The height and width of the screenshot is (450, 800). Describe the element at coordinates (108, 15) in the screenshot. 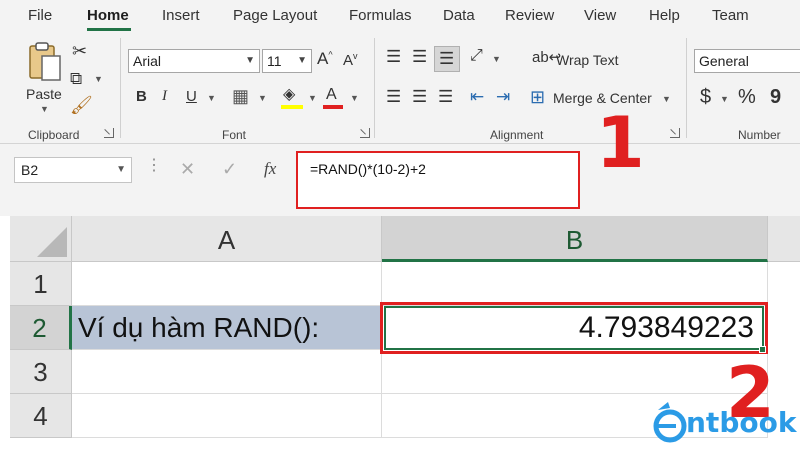

I see `tab-home: Home` at that location.